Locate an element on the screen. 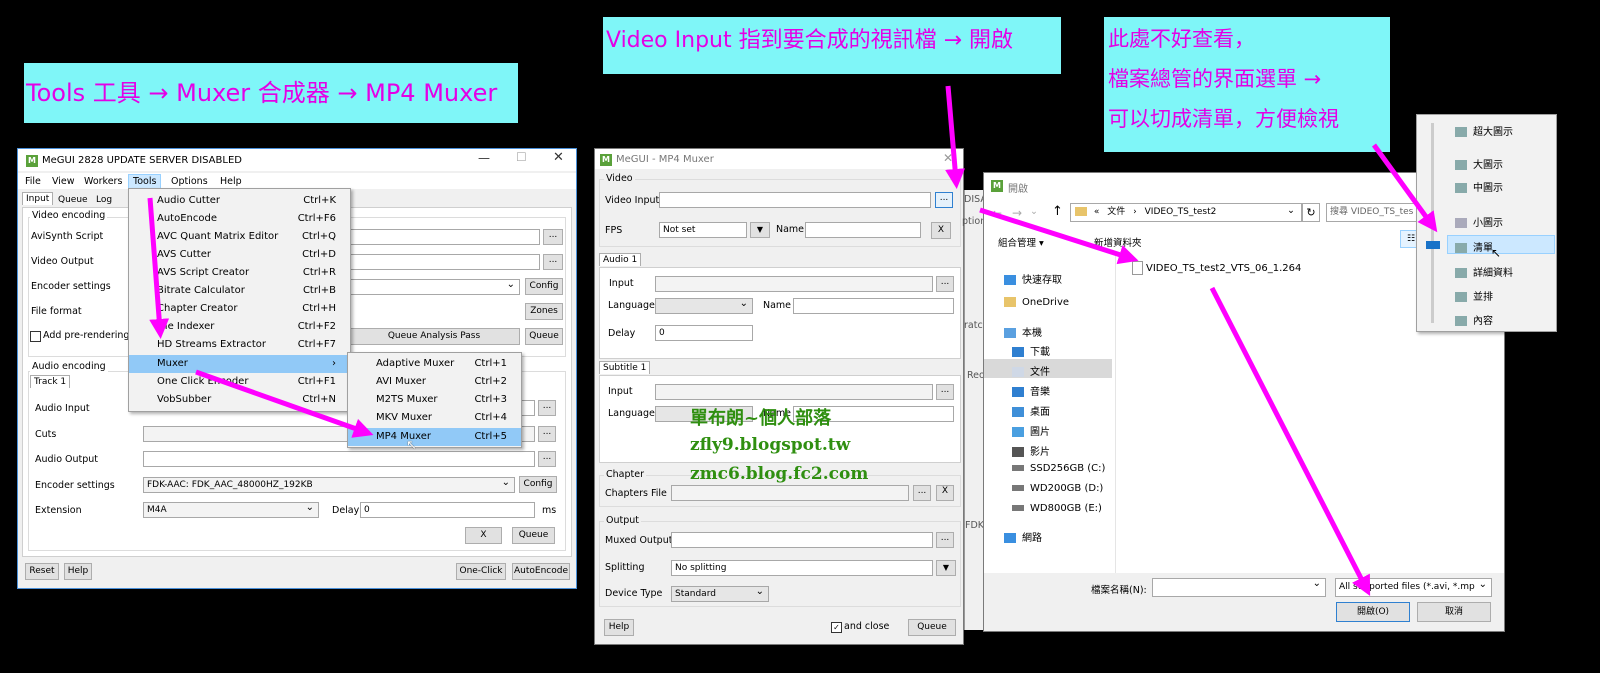 Image resolution: width=1600 pixels, height=673 pixels. audio-config-button: Config is located at coordinates (538, 484).